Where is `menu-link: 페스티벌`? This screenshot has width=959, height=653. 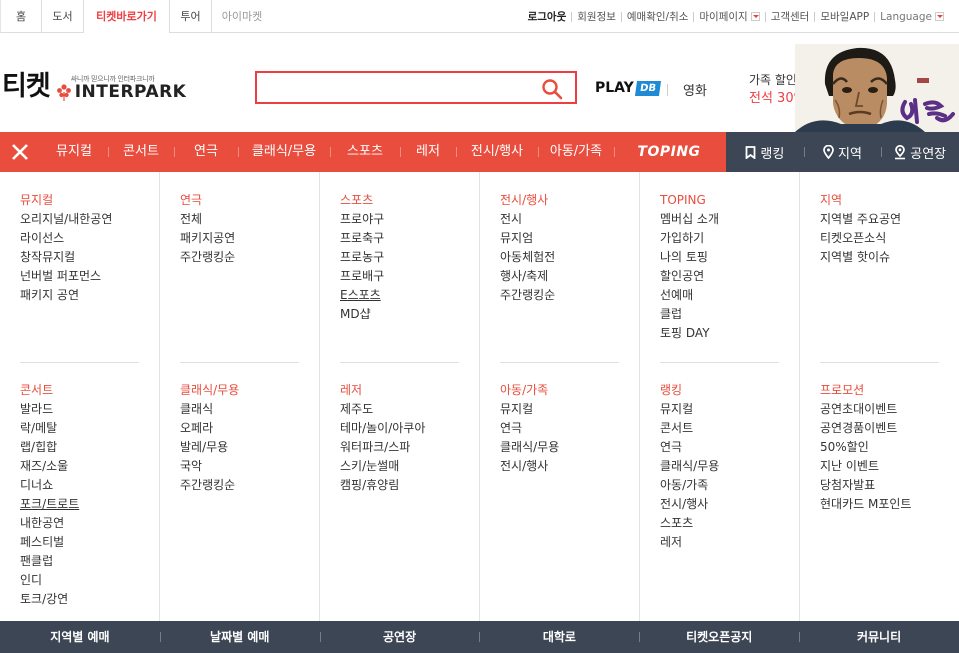
menu-link: 페스티벌 is located at coordinates (49, 542).